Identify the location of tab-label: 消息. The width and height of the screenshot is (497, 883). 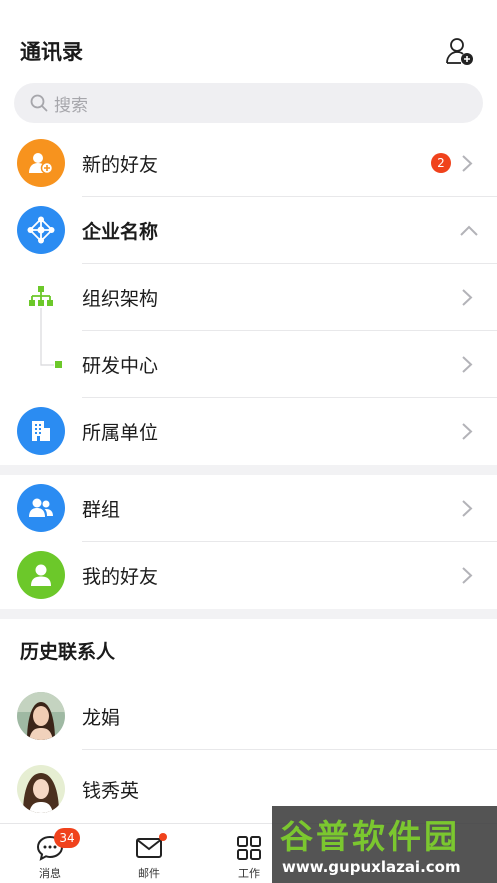
(50, 873).